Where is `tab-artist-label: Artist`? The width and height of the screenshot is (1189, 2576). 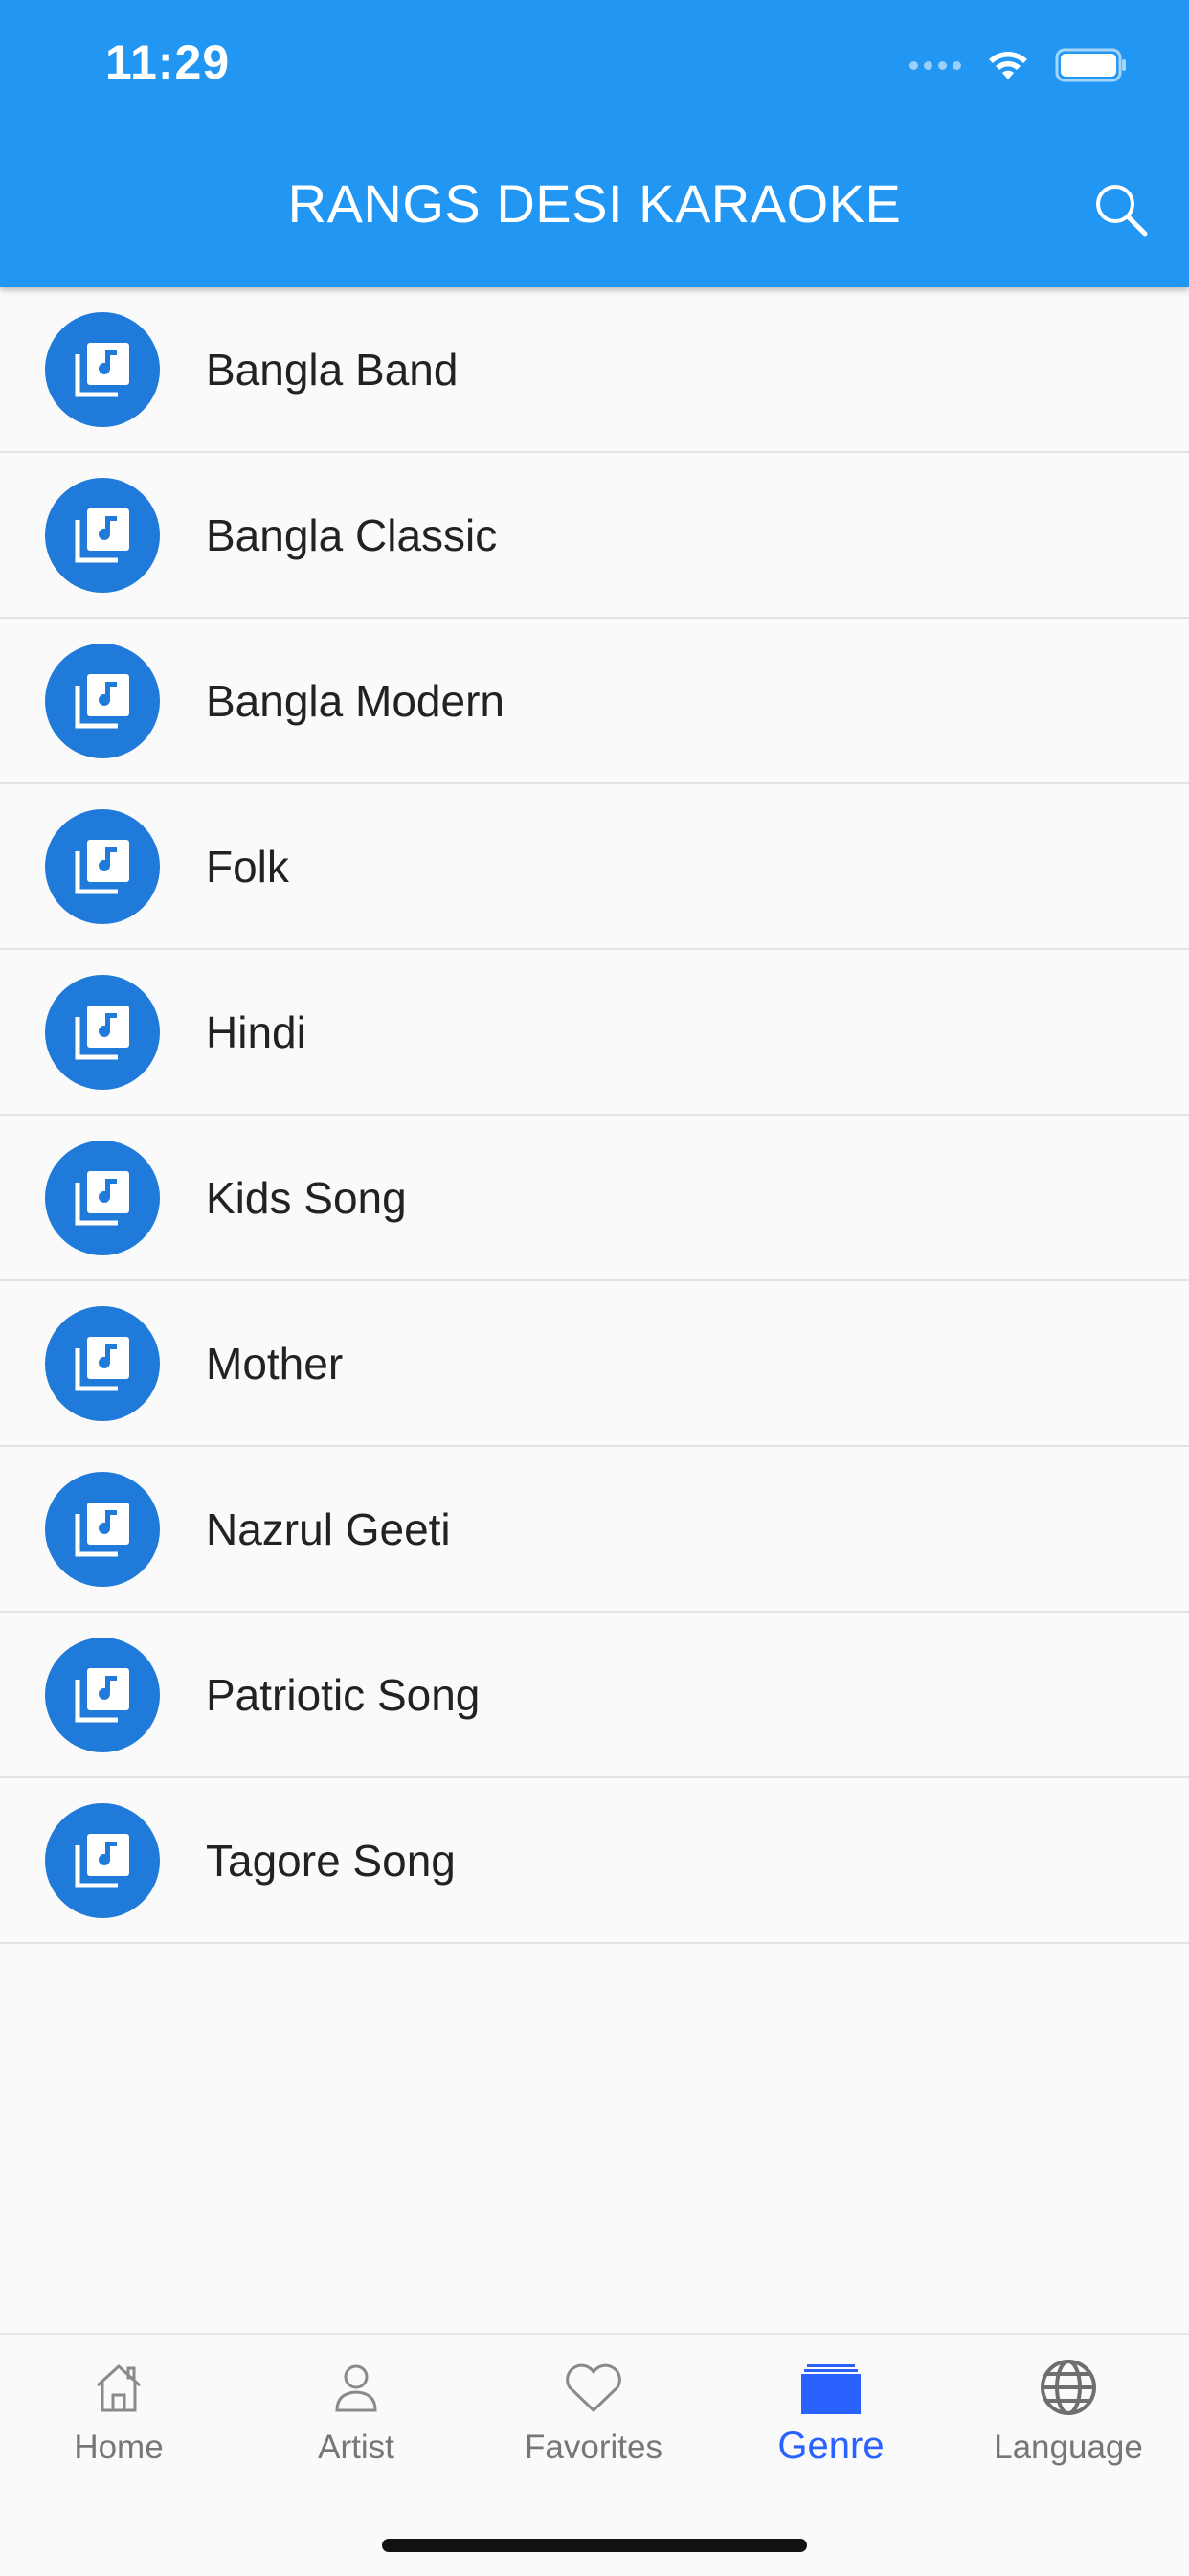 tab-artist-label: Artist is located at coordinates (356, 2447).